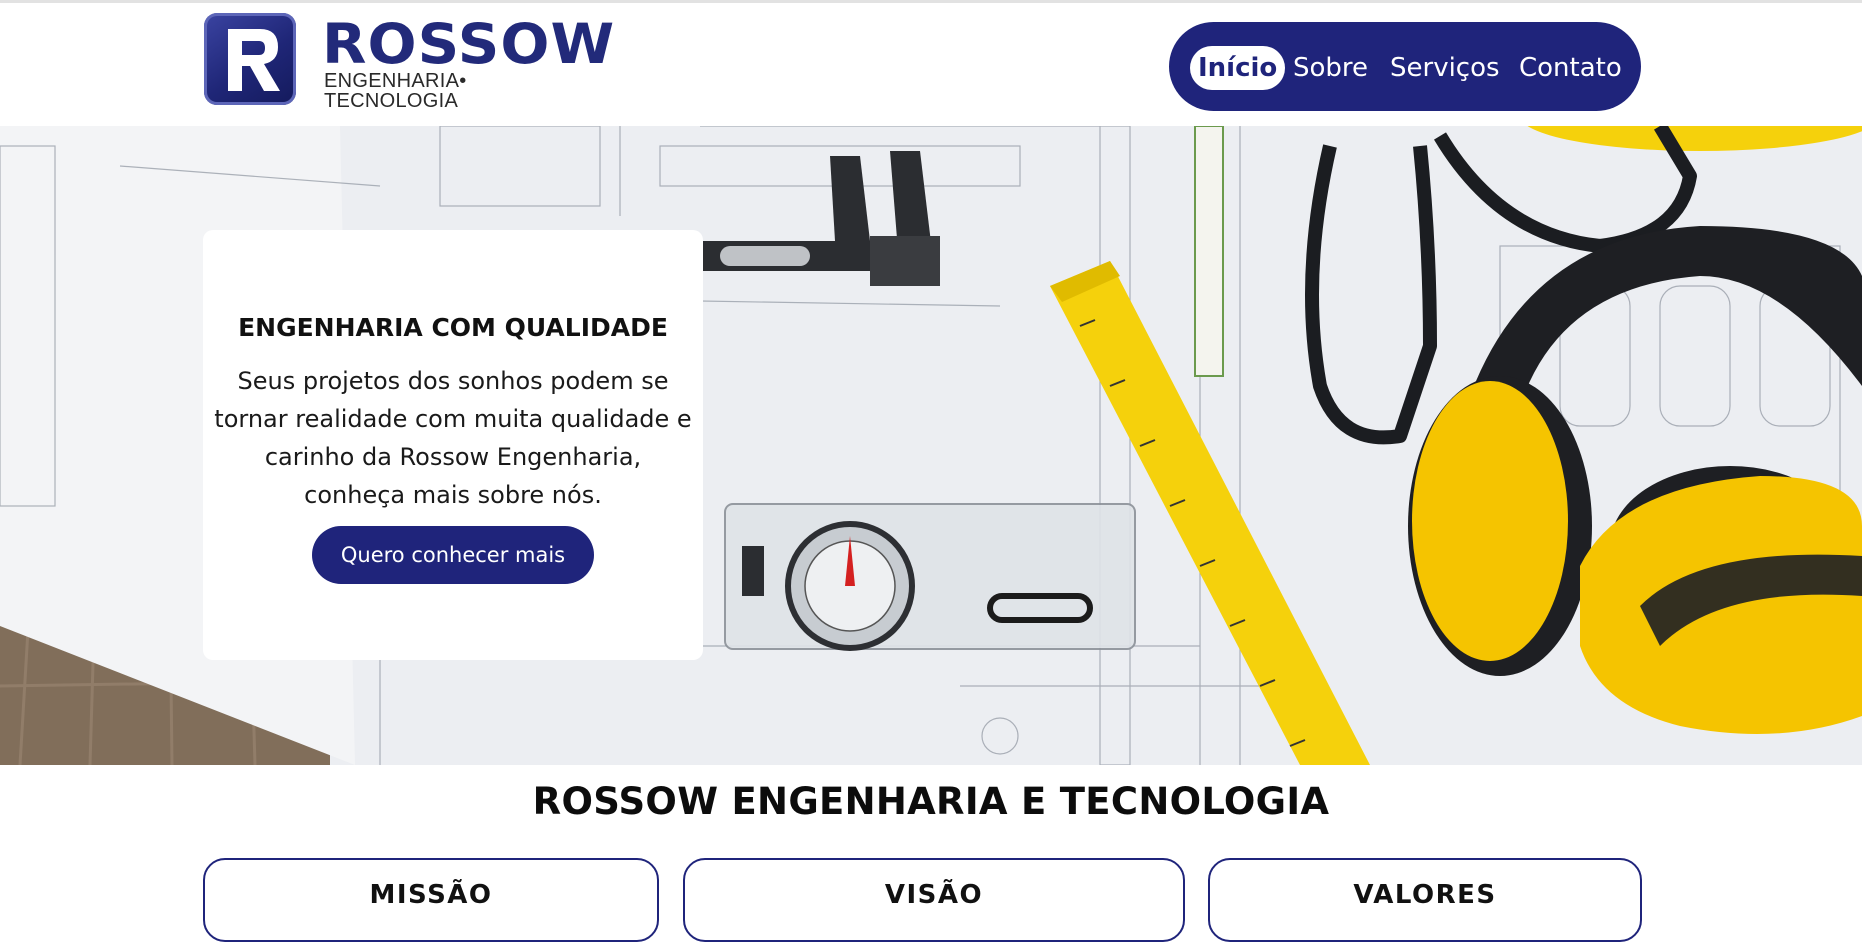 The width and height of the screenshot is (1862, 942). I want to click on main-navigation: Início Sobre Serviços Contato, so click(1405, 66).